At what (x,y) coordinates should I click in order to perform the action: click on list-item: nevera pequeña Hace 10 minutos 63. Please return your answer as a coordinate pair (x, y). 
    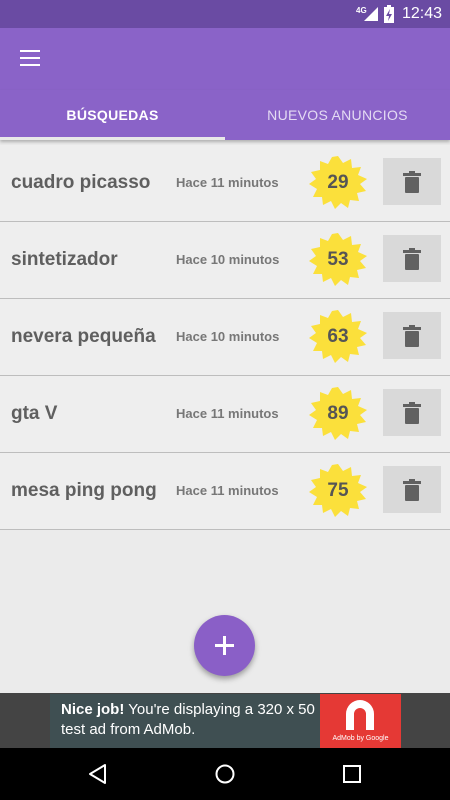
    Looking at the image, I should click on (225, 337).